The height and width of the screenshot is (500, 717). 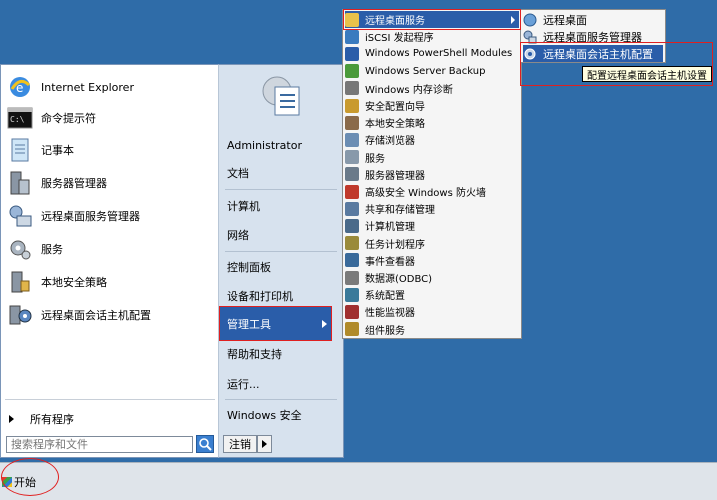 What do you see at coordinates (432, 157) in the screenshot?
I see `submenu-item: 服务` at bounding box center [432, 157].